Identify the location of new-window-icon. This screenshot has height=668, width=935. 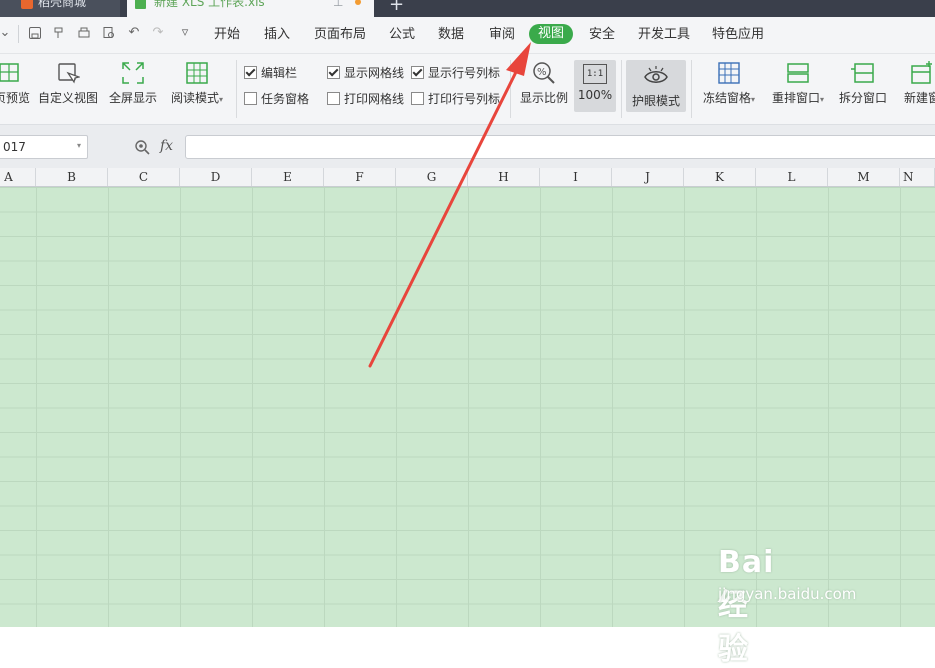
(921, 72).